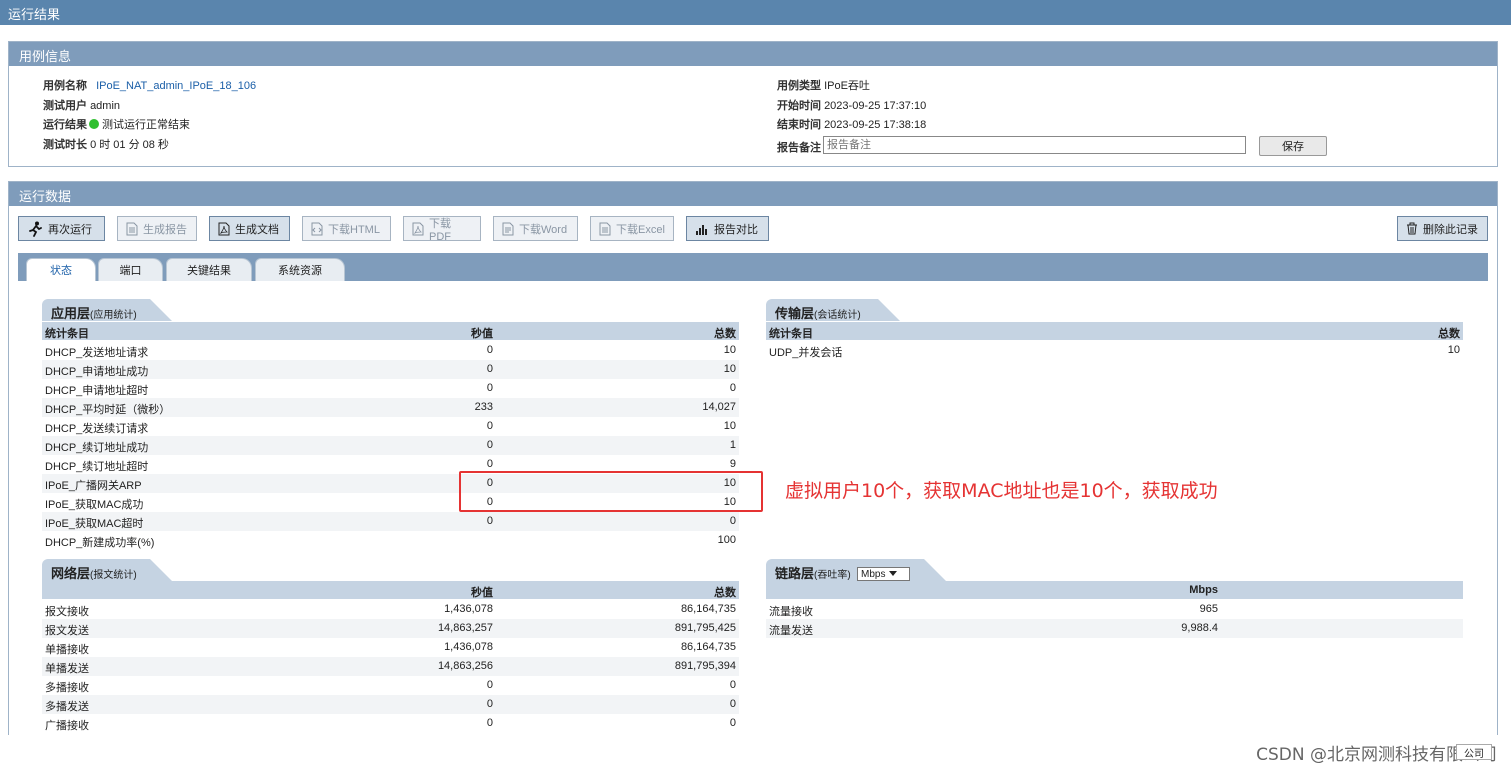 This screenshot has height=769, width=1511. I want to click on run-data-header: 运行数据, so click(753, 194).